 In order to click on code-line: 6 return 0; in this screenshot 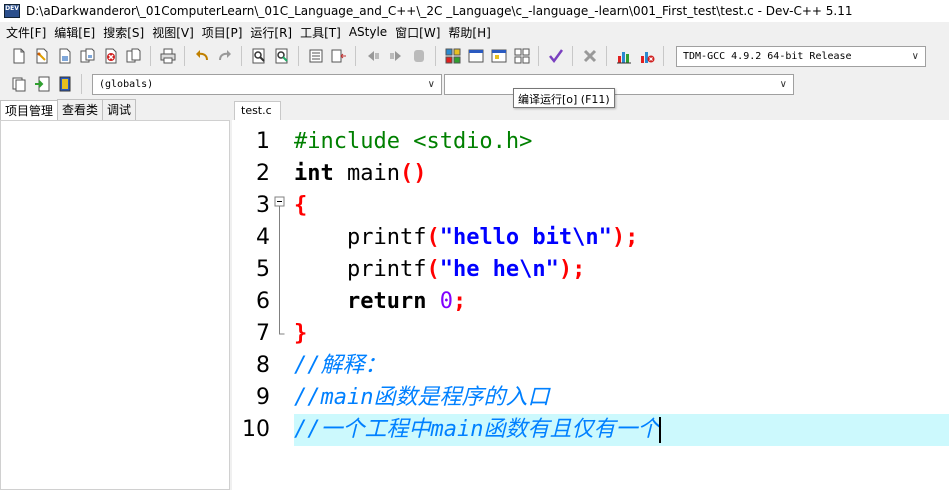, I will do `click(590, 302)`.